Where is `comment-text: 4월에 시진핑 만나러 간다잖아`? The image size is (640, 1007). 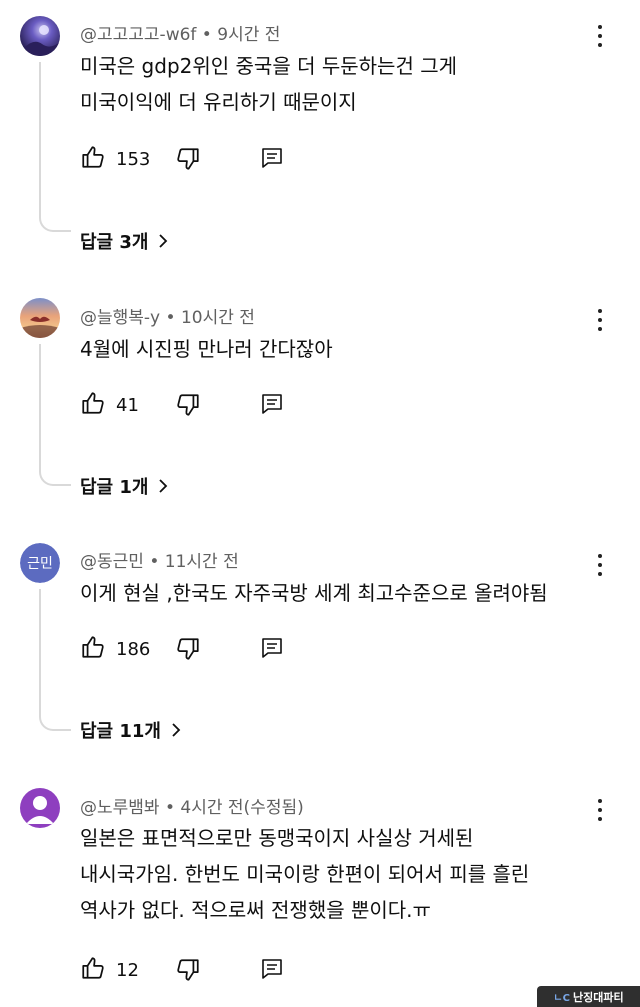 comment-text: 4월에 시진핑 만나러 간다잖아 is located at coordinates (206, 349).